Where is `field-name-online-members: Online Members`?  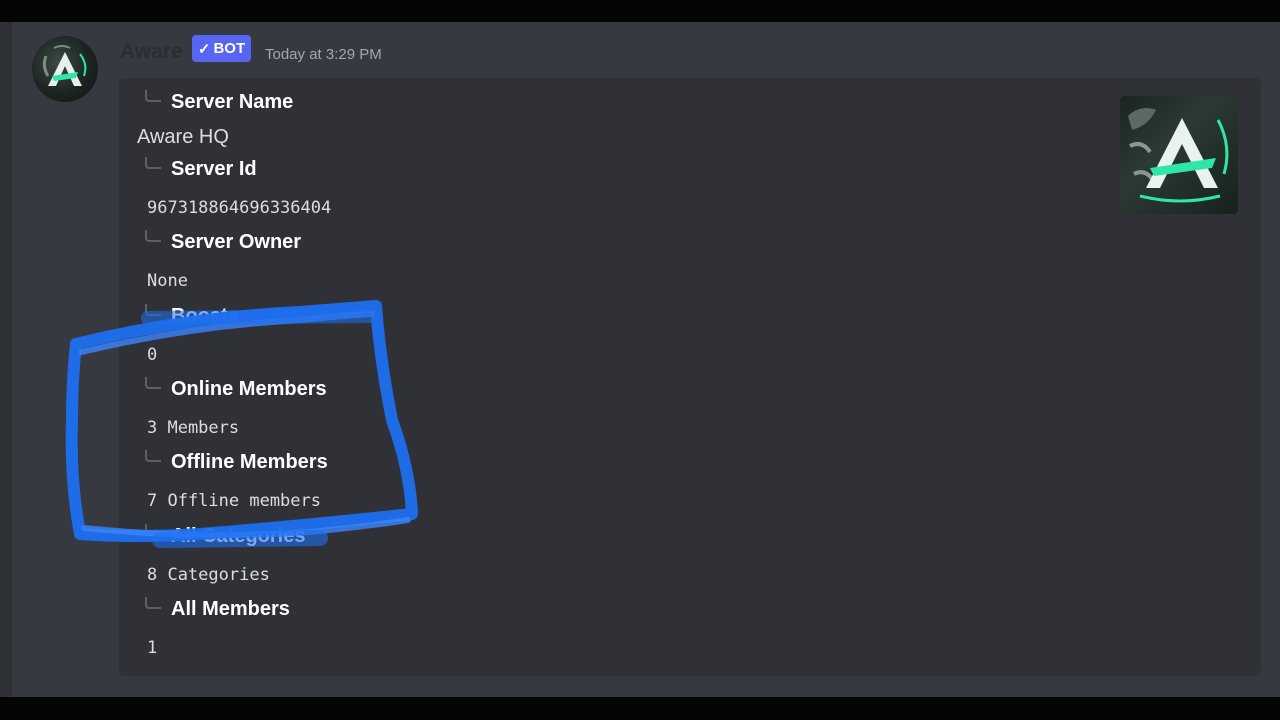
field-name-online-members: Online Members is located at coordinates (236, 389).